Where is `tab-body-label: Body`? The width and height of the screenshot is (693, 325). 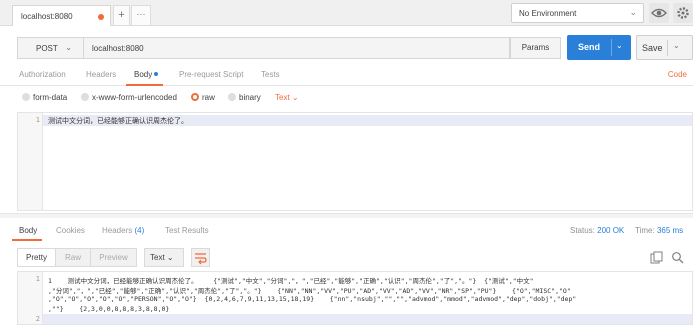 tab-body-label: Body is located at coordinates (143, 74).